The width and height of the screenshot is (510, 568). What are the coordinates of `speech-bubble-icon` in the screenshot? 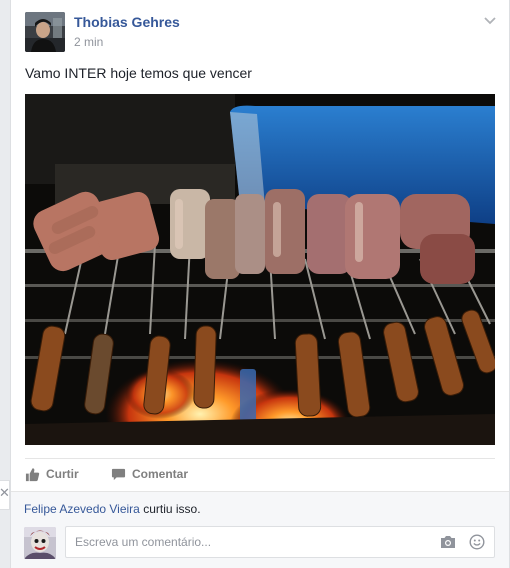 It's located at (118, 474).